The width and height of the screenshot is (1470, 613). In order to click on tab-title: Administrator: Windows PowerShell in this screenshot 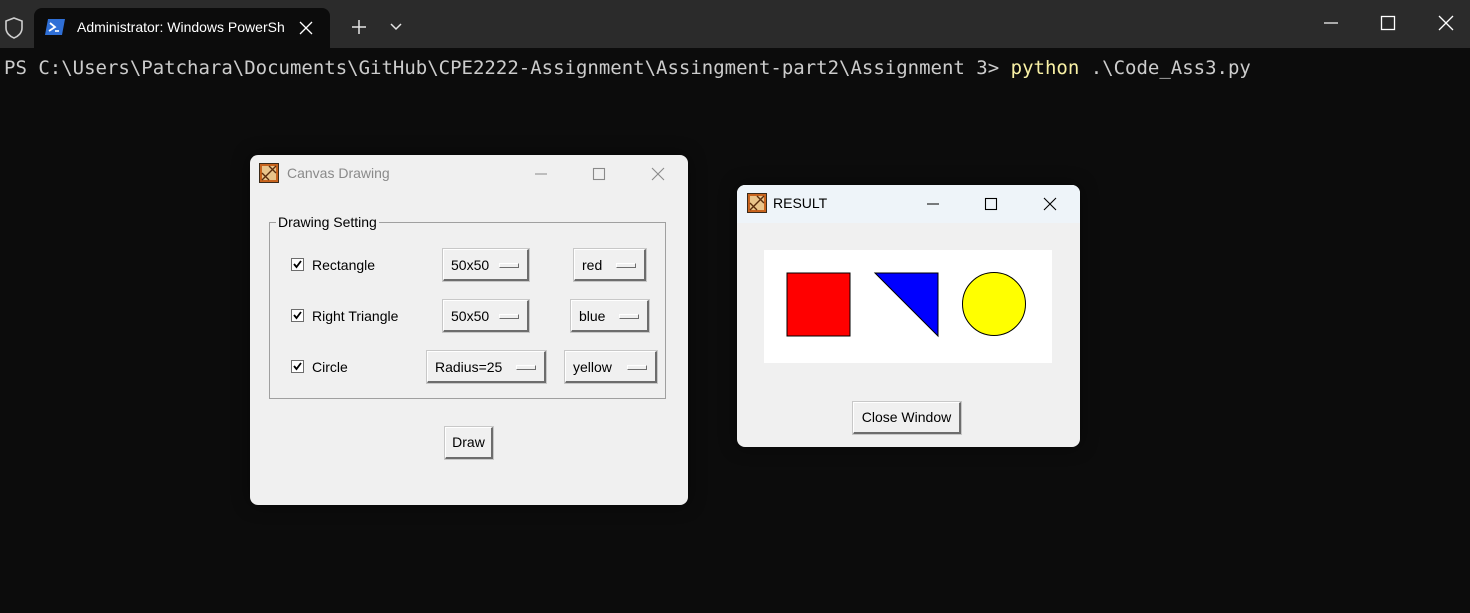, I will do `click(181, 27)`.